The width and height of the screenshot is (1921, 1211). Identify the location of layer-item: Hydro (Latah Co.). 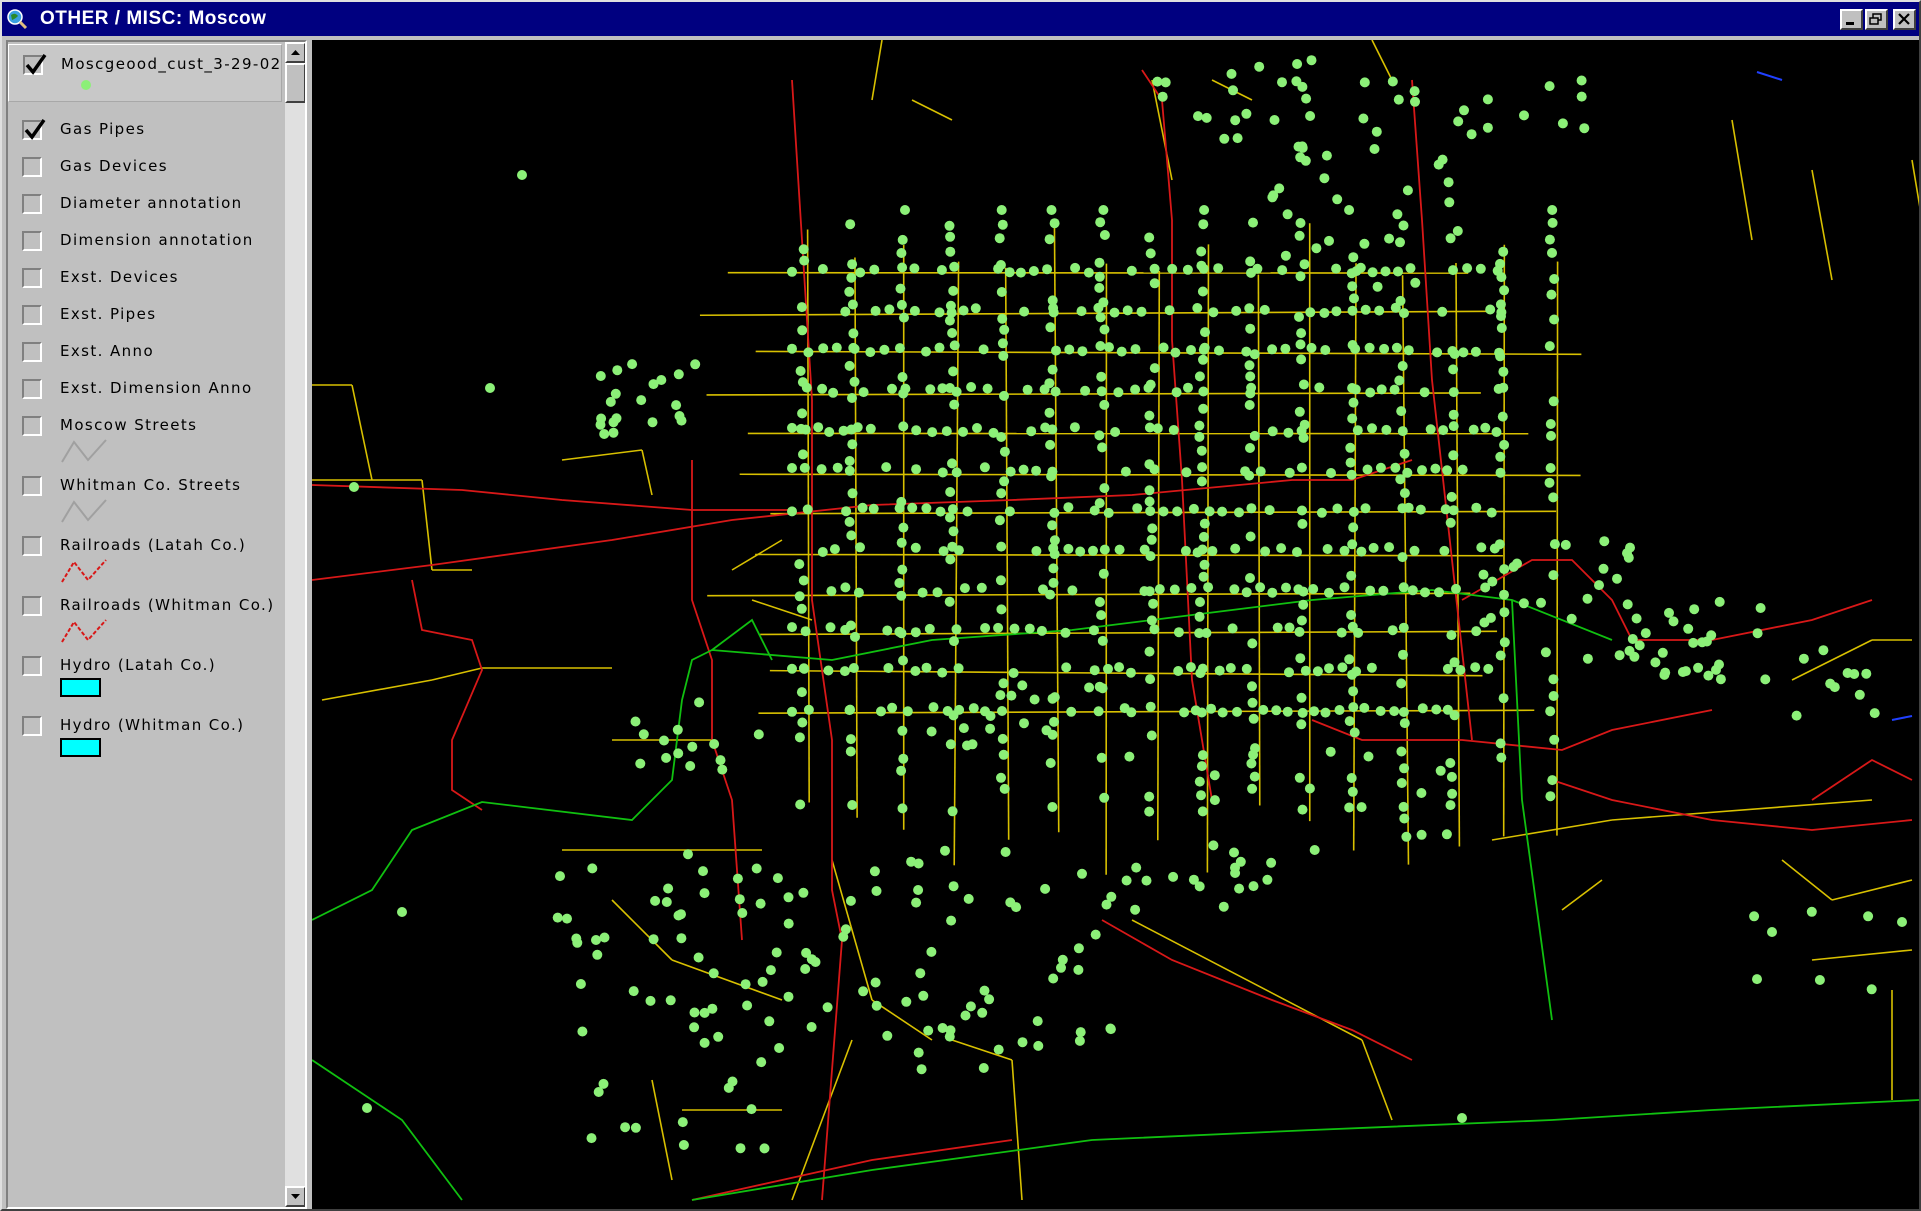
(145, 674).